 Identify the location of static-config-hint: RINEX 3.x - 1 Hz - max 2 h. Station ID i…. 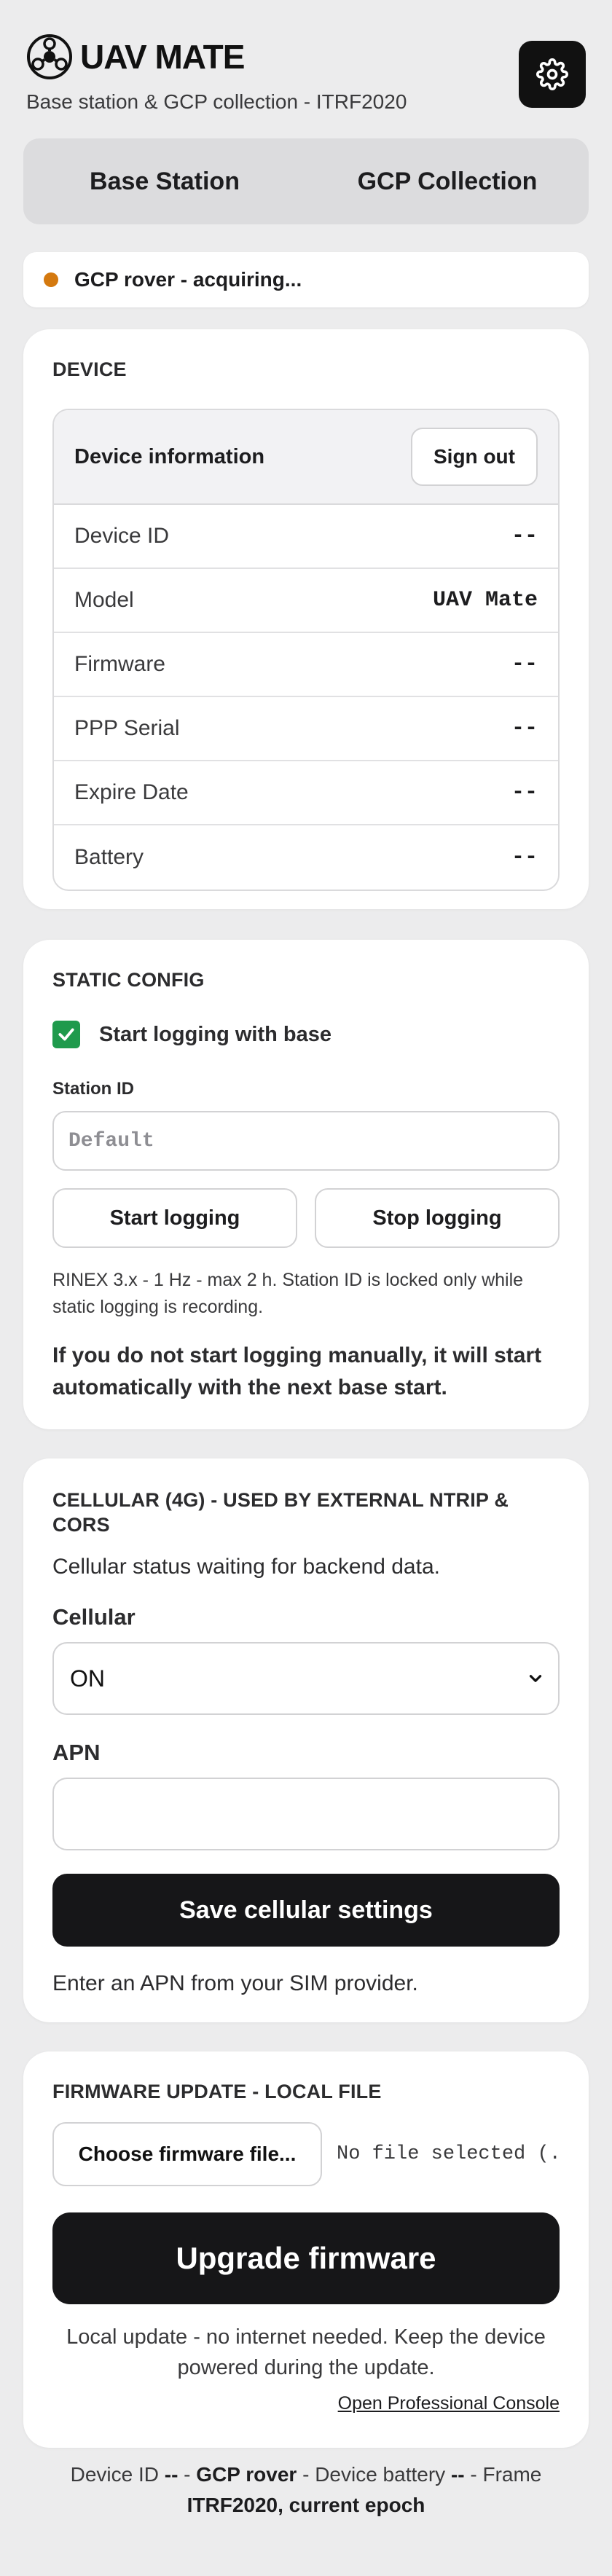
(288, 1293).